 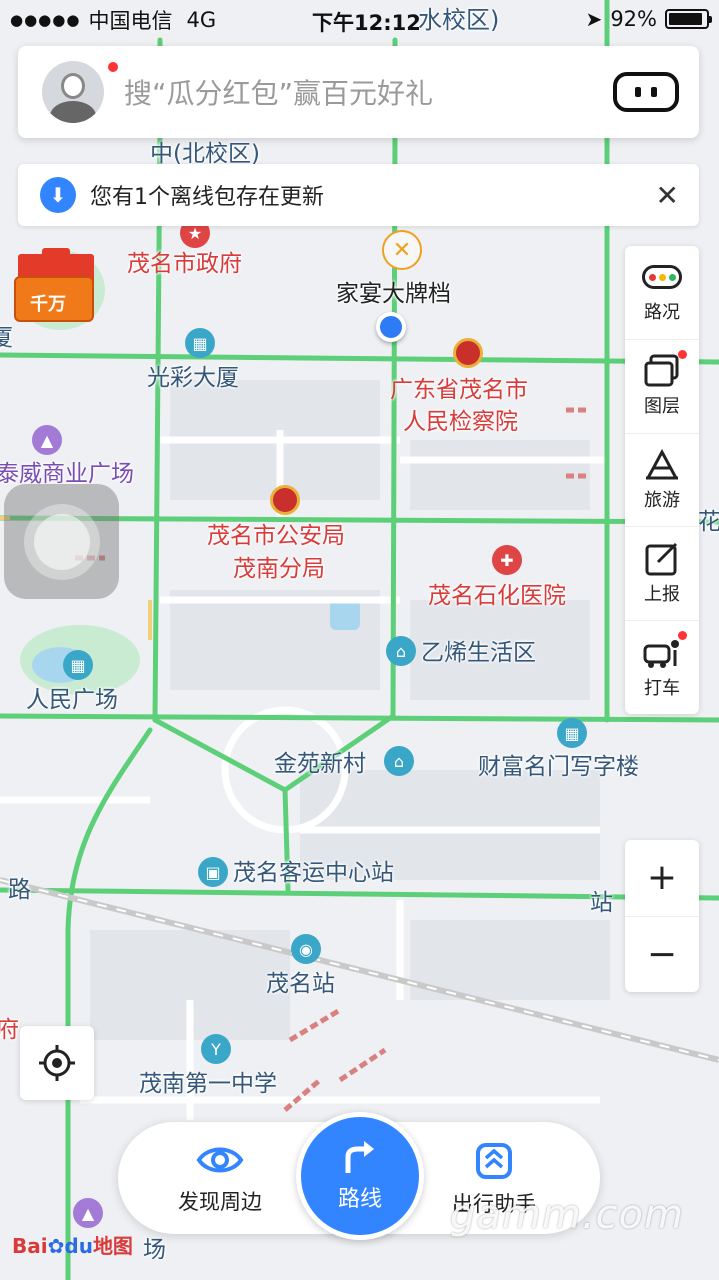 I want to click on status-right: ➤ 92%, so click(x=648, y=19).